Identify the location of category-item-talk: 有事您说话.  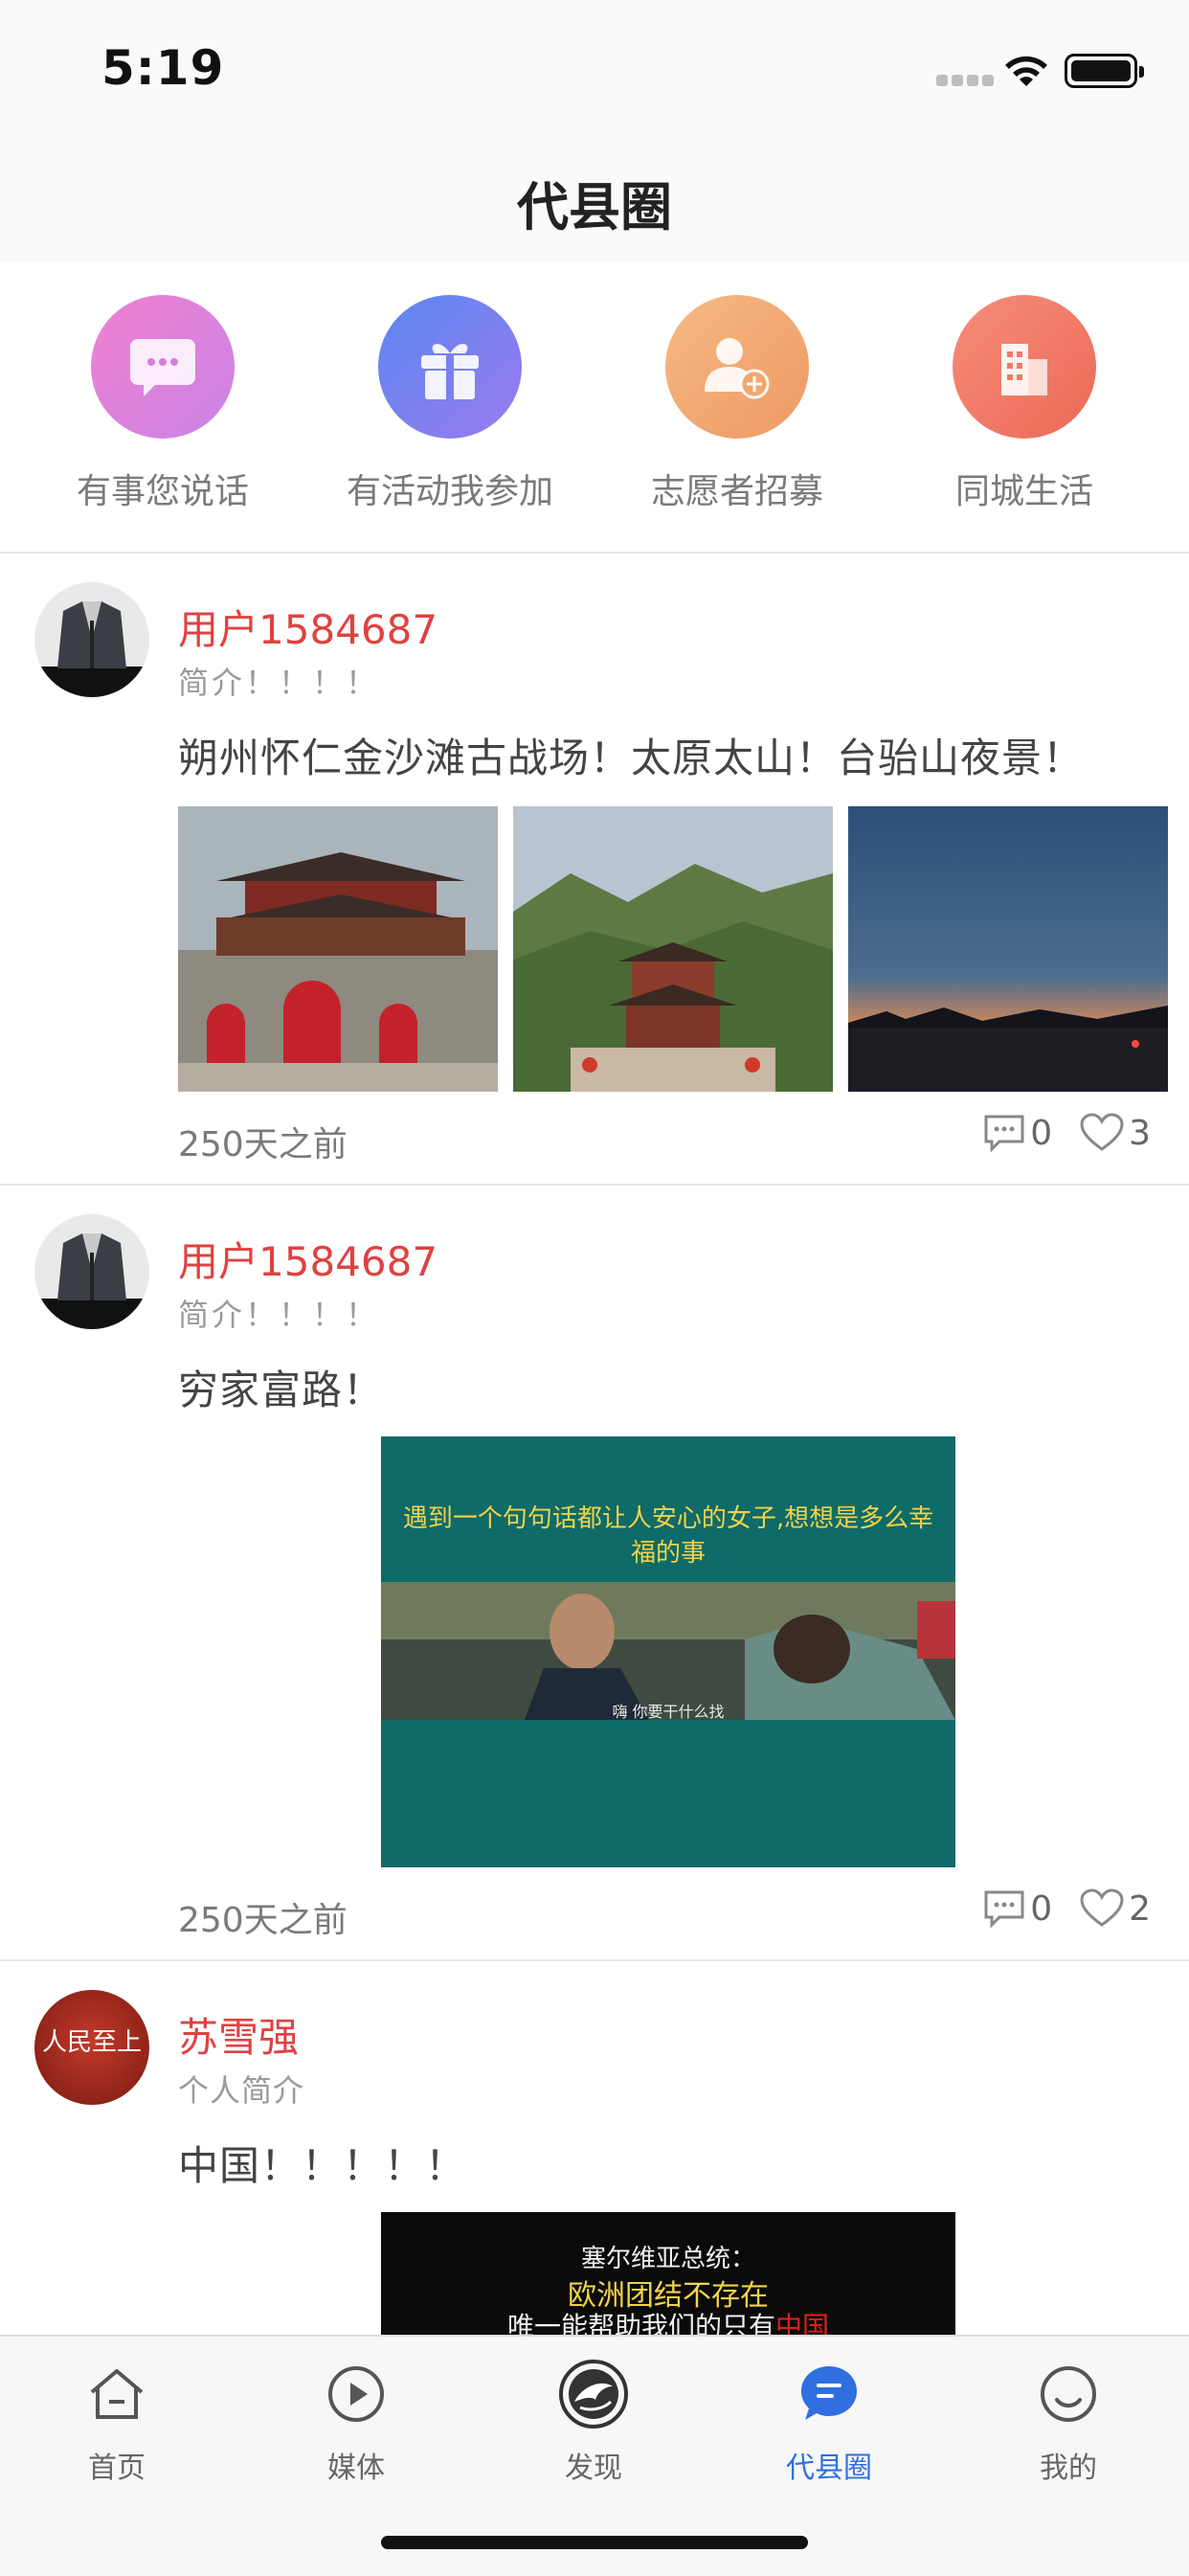
(162, 404).